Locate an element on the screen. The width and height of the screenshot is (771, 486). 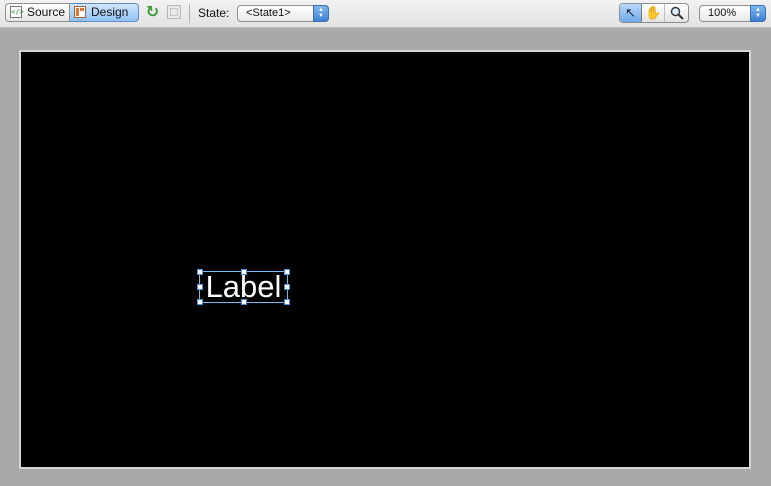
hand-icon: ✋ is located at coordinates (654, 13).